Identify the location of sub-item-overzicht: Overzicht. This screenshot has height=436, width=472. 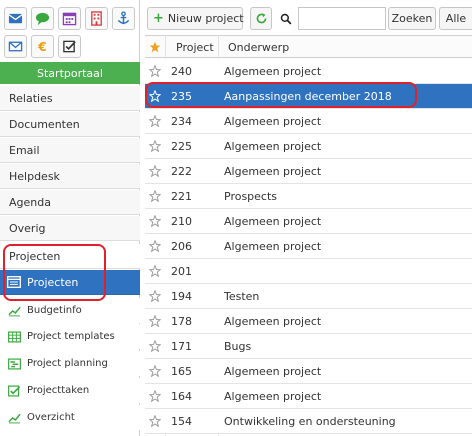
(70, 417).